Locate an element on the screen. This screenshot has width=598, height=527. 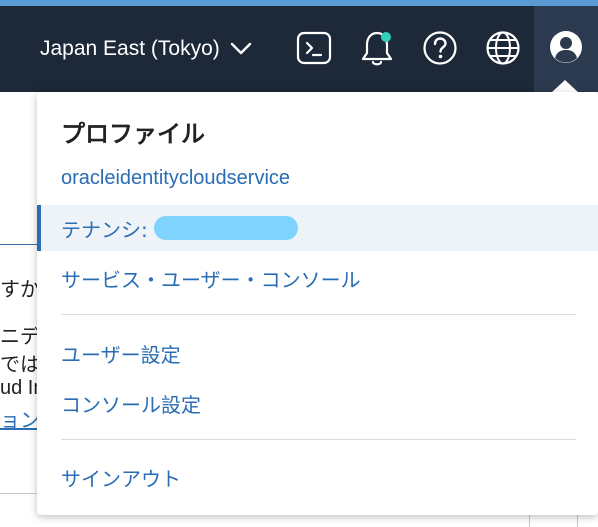
service-user-console-link: サービス・ユーザー・コンソール is located at coordinates (317, 278).